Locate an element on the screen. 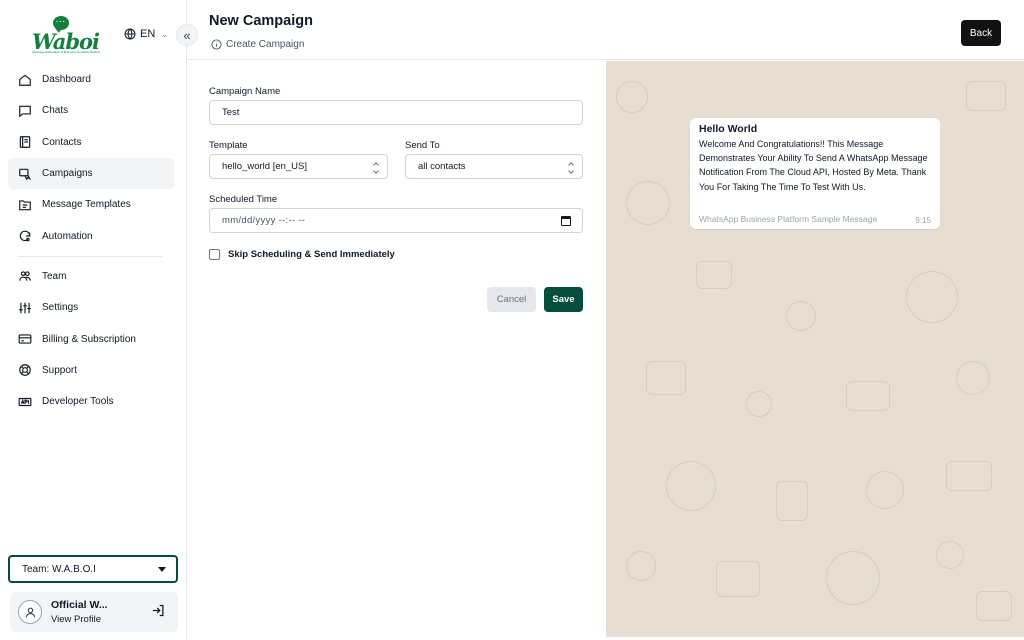 The width and height of the screenshot is (1024, 640). sidebar-item-label: Automation is located at coordinates (67, 236).